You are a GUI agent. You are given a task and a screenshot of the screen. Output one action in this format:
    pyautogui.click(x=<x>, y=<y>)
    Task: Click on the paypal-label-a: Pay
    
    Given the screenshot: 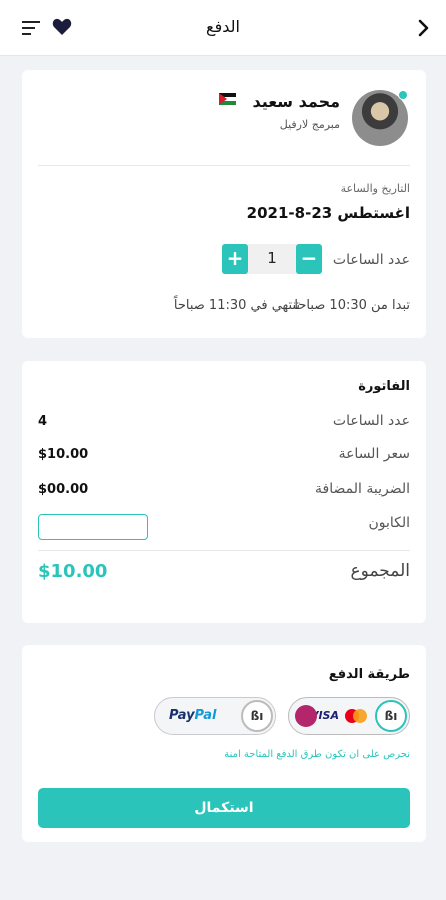 What is the action you would take?
    pyautogui.click(x=182, y=715)
    